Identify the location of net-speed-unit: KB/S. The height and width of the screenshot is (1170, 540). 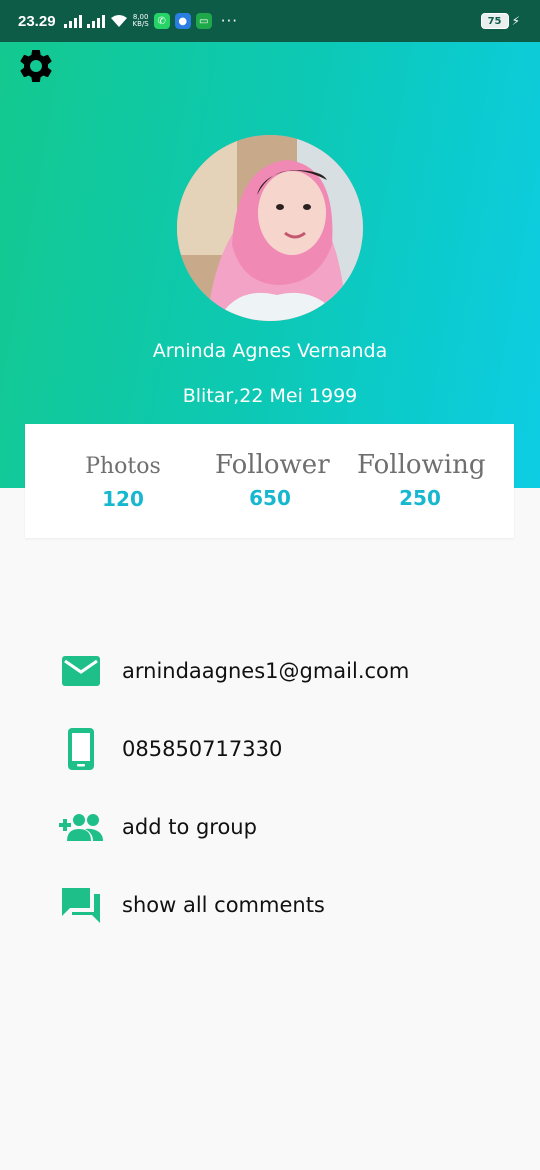
(140, 24).